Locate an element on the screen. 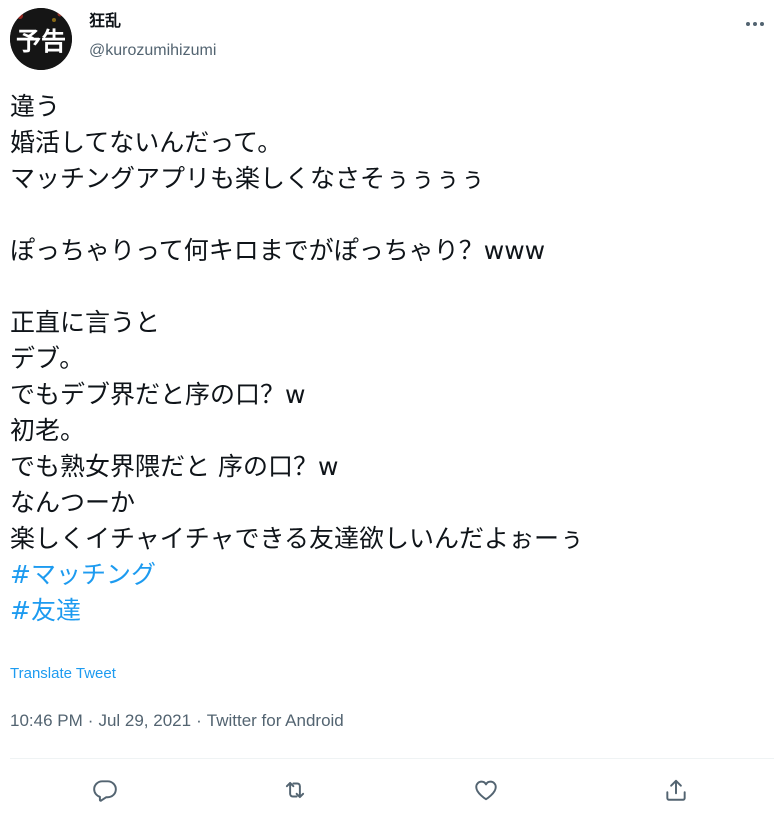  share-button is located at coordinates (676, 790).